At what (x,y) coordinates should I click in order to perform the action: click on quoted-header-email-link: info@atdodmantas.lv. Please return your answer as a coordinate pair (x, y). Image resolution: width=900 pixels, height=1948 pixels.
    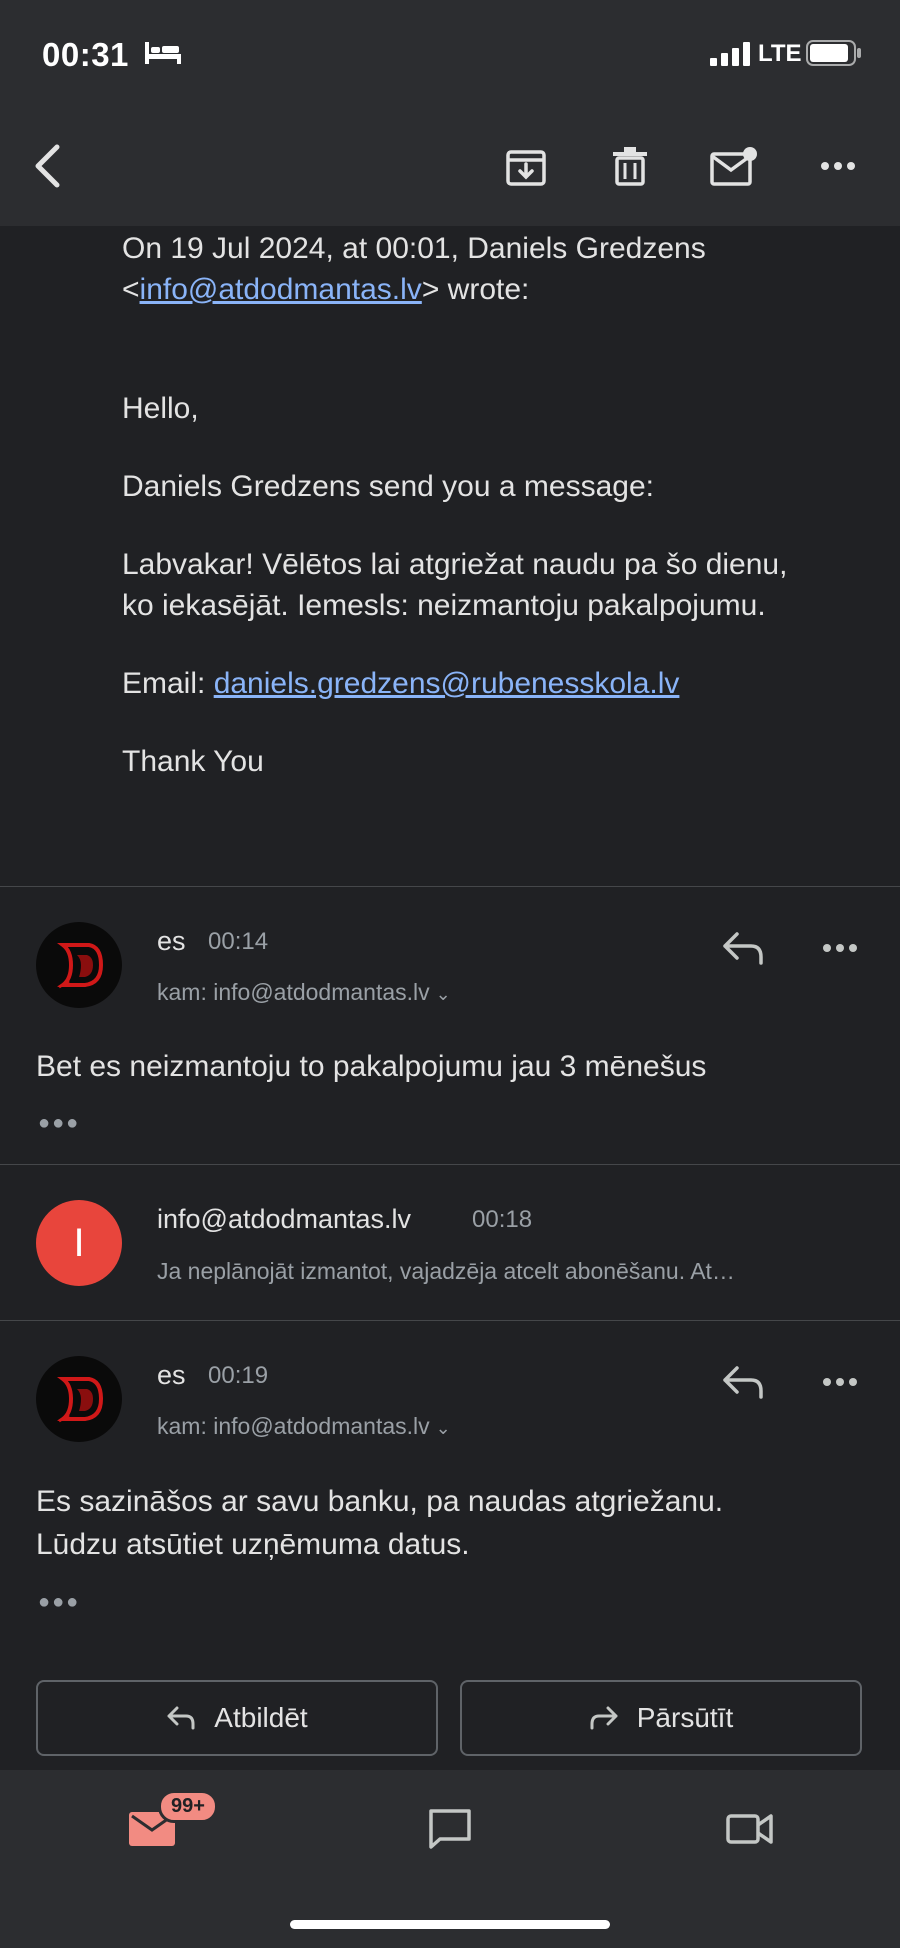
    Looking at the image, I should click on (281, 289).